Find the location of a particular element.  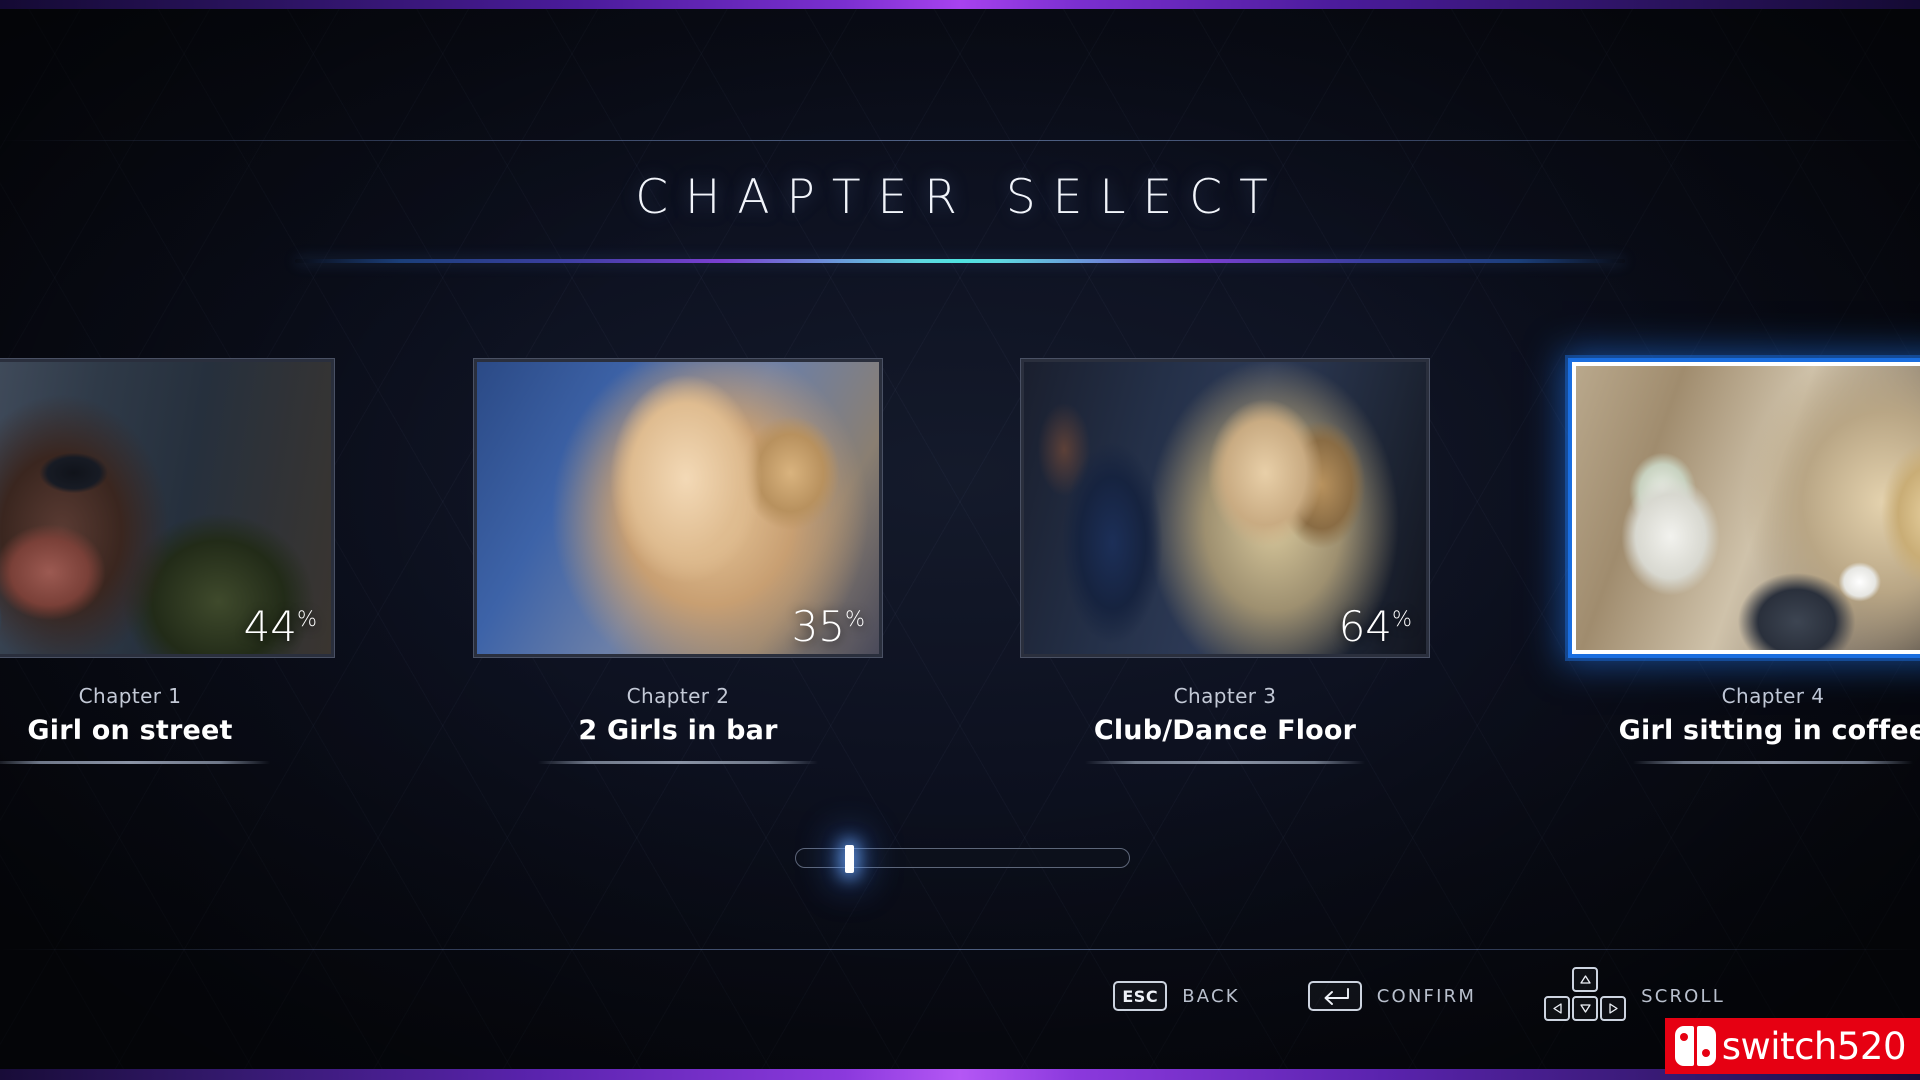

chapter-card-3-meta: Chapter 3 Club/Dance Floor is located at coordinates (1225, 724).